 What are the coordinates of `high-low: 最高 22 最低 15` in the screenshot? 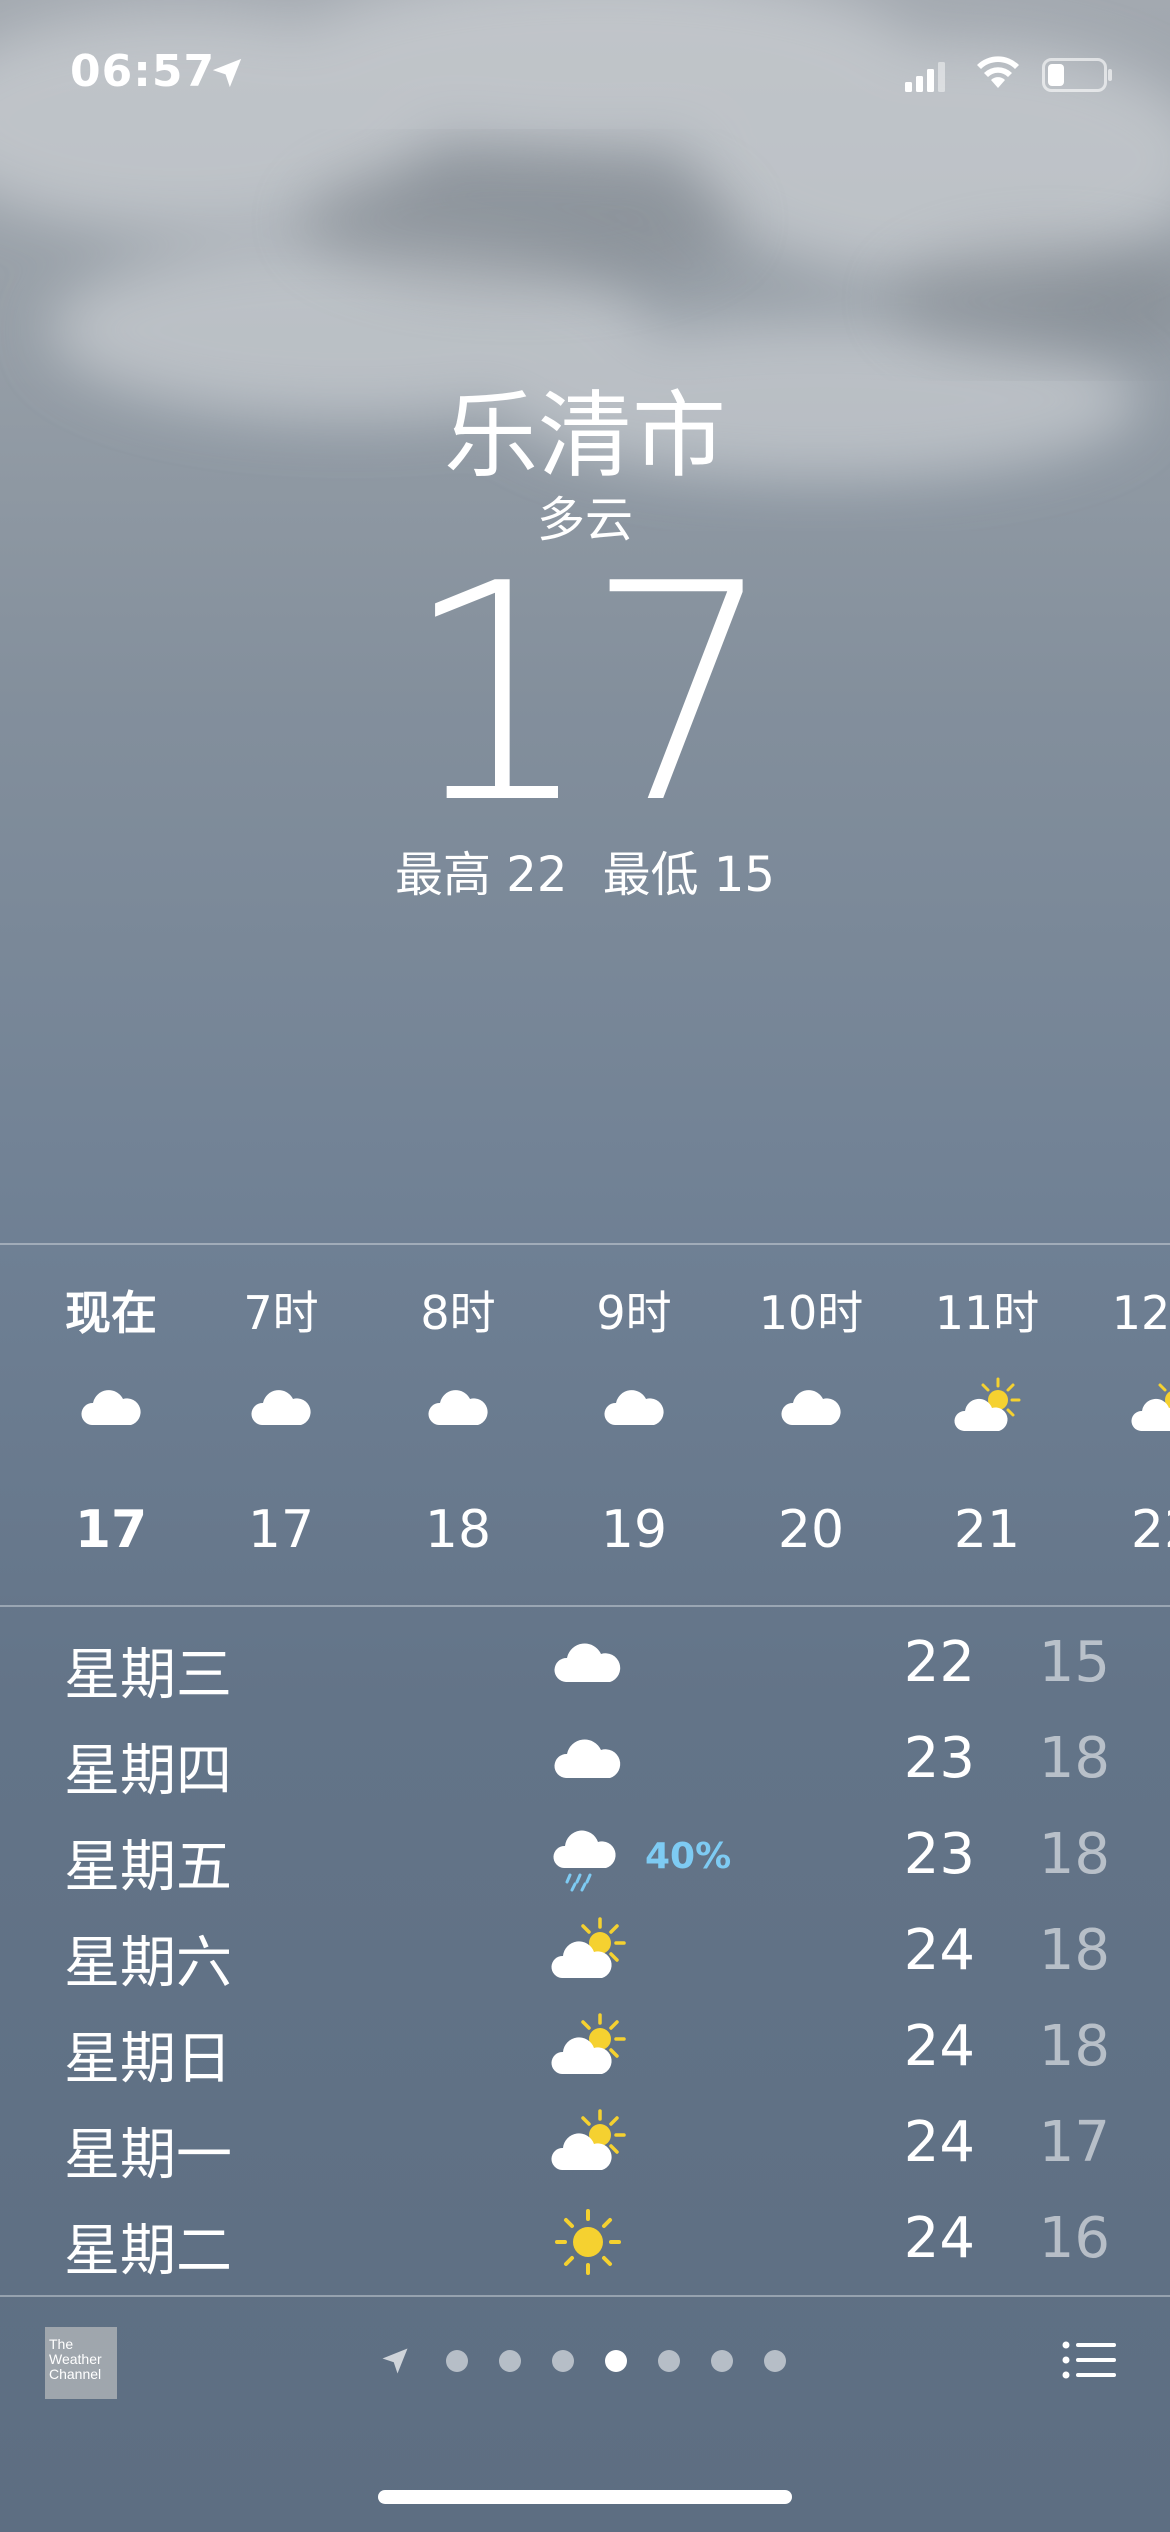 It's located at (585, 870).